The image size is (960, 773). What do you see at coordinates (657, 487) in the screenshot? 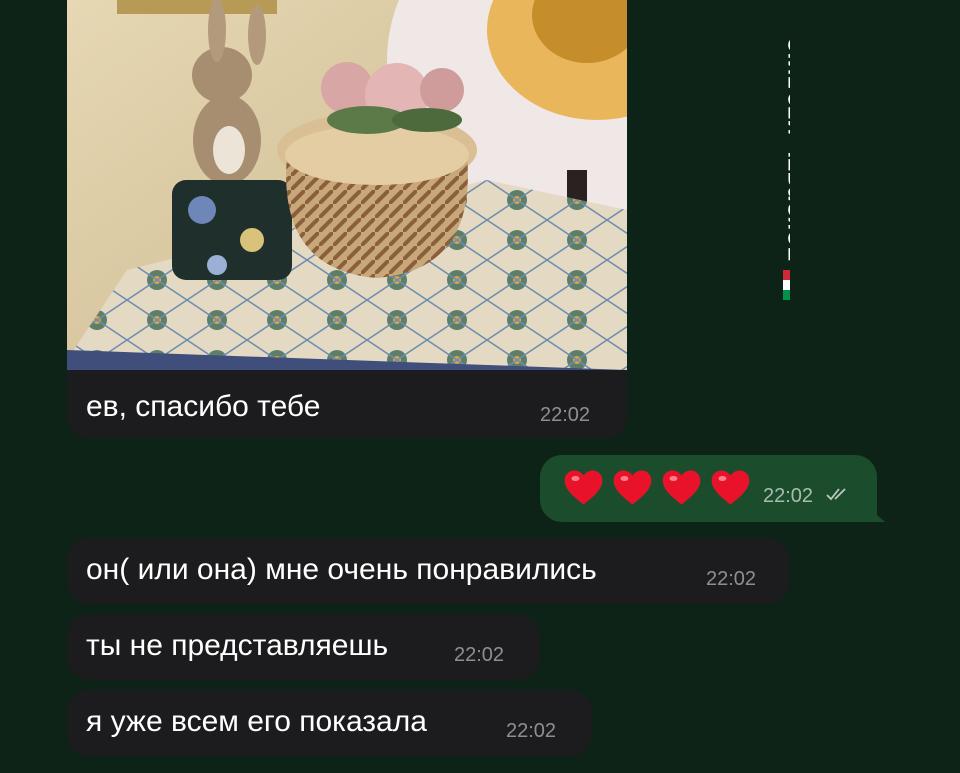
I see `heart-emojis` at bounding box center [657, 487].